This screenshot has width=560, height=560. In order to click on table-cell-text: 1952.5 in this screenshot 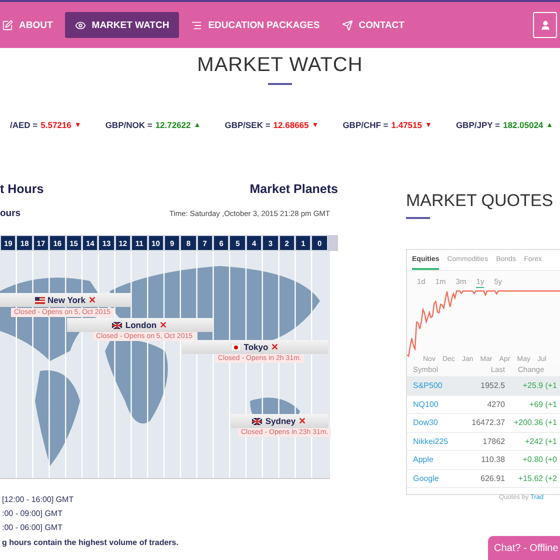, I will do `click(492, 385)`.